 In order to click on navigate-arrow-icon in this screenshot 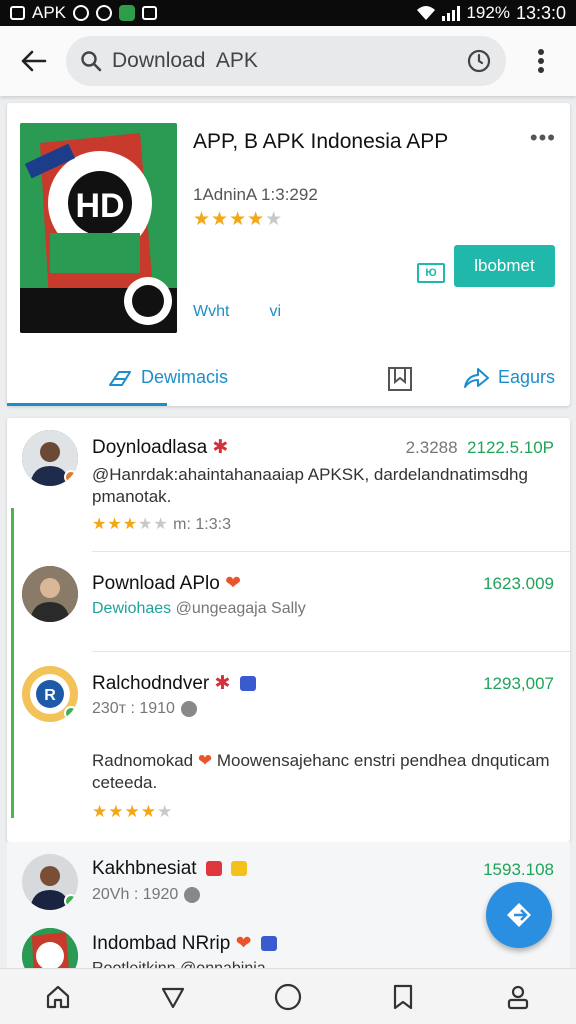, I will do `click(519, 915)`.